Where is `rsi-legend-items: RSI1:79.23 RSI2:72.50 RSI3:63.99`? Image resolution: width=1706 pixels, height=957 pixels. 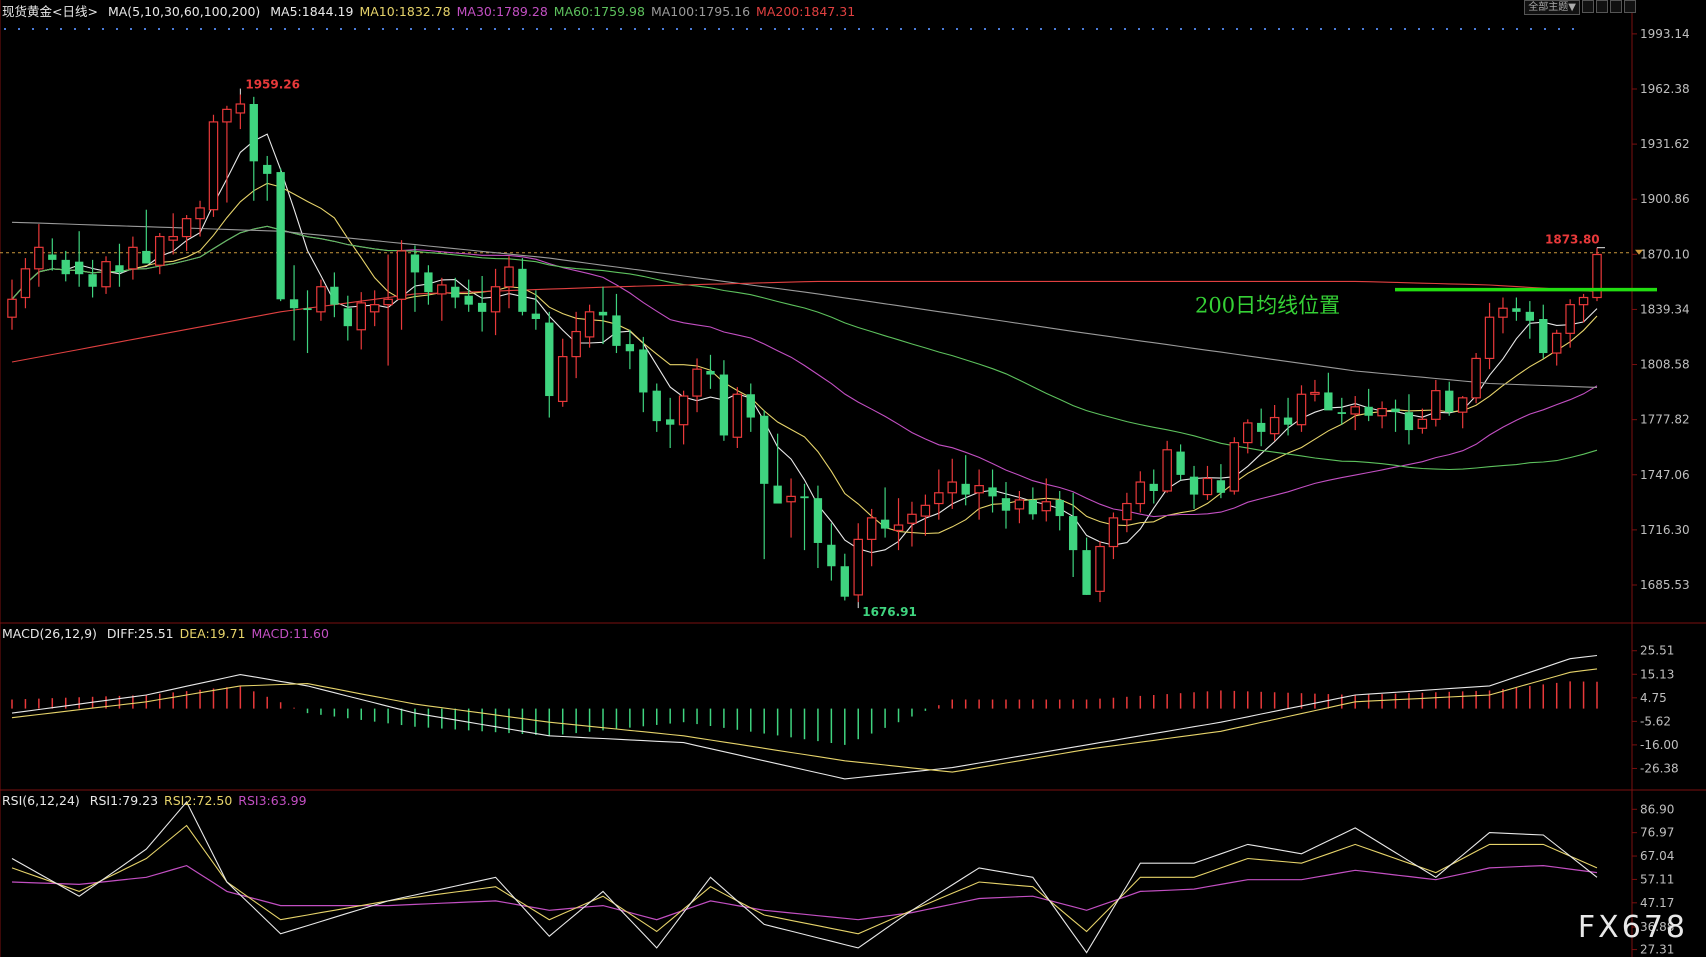
rsi-legend-items: RSI1:79.23 RSI2:72.50 RSI3:63.99 is located at coordinates (201, 800).